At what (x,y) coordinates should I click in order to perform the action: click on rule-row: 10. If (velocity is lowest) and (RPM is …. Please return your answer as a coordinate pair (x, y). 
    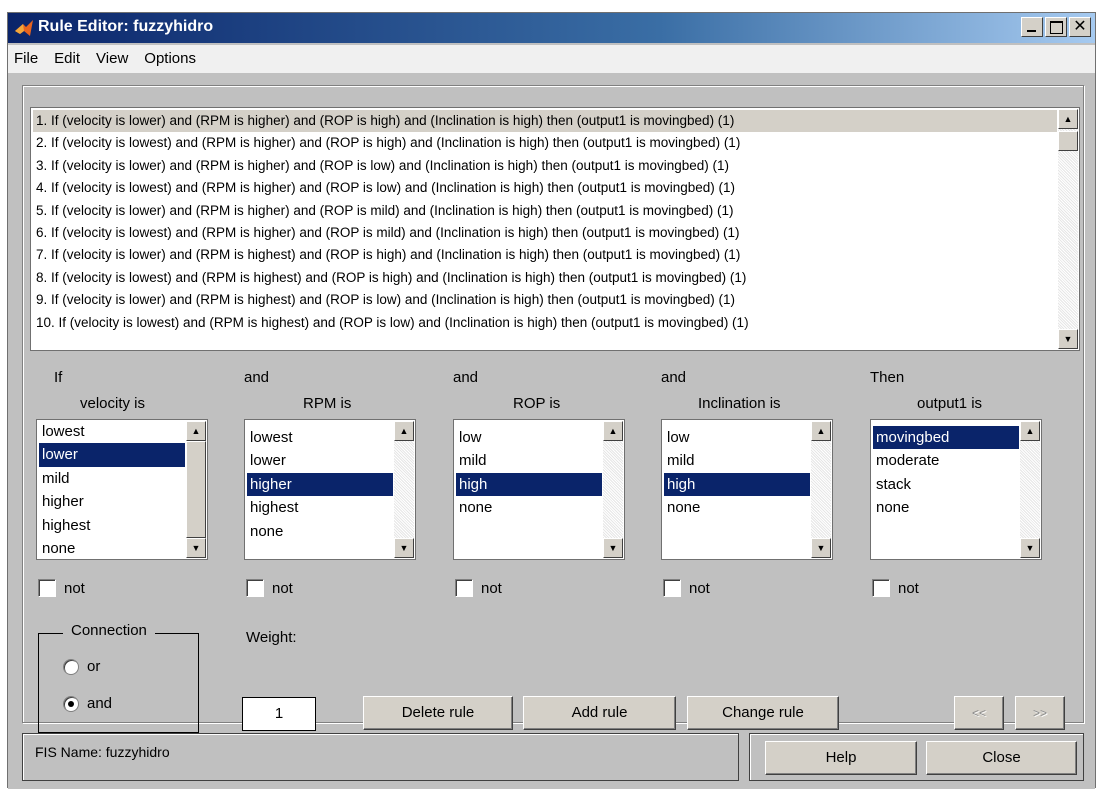
    Looking at the image, I should click on (545, 323).